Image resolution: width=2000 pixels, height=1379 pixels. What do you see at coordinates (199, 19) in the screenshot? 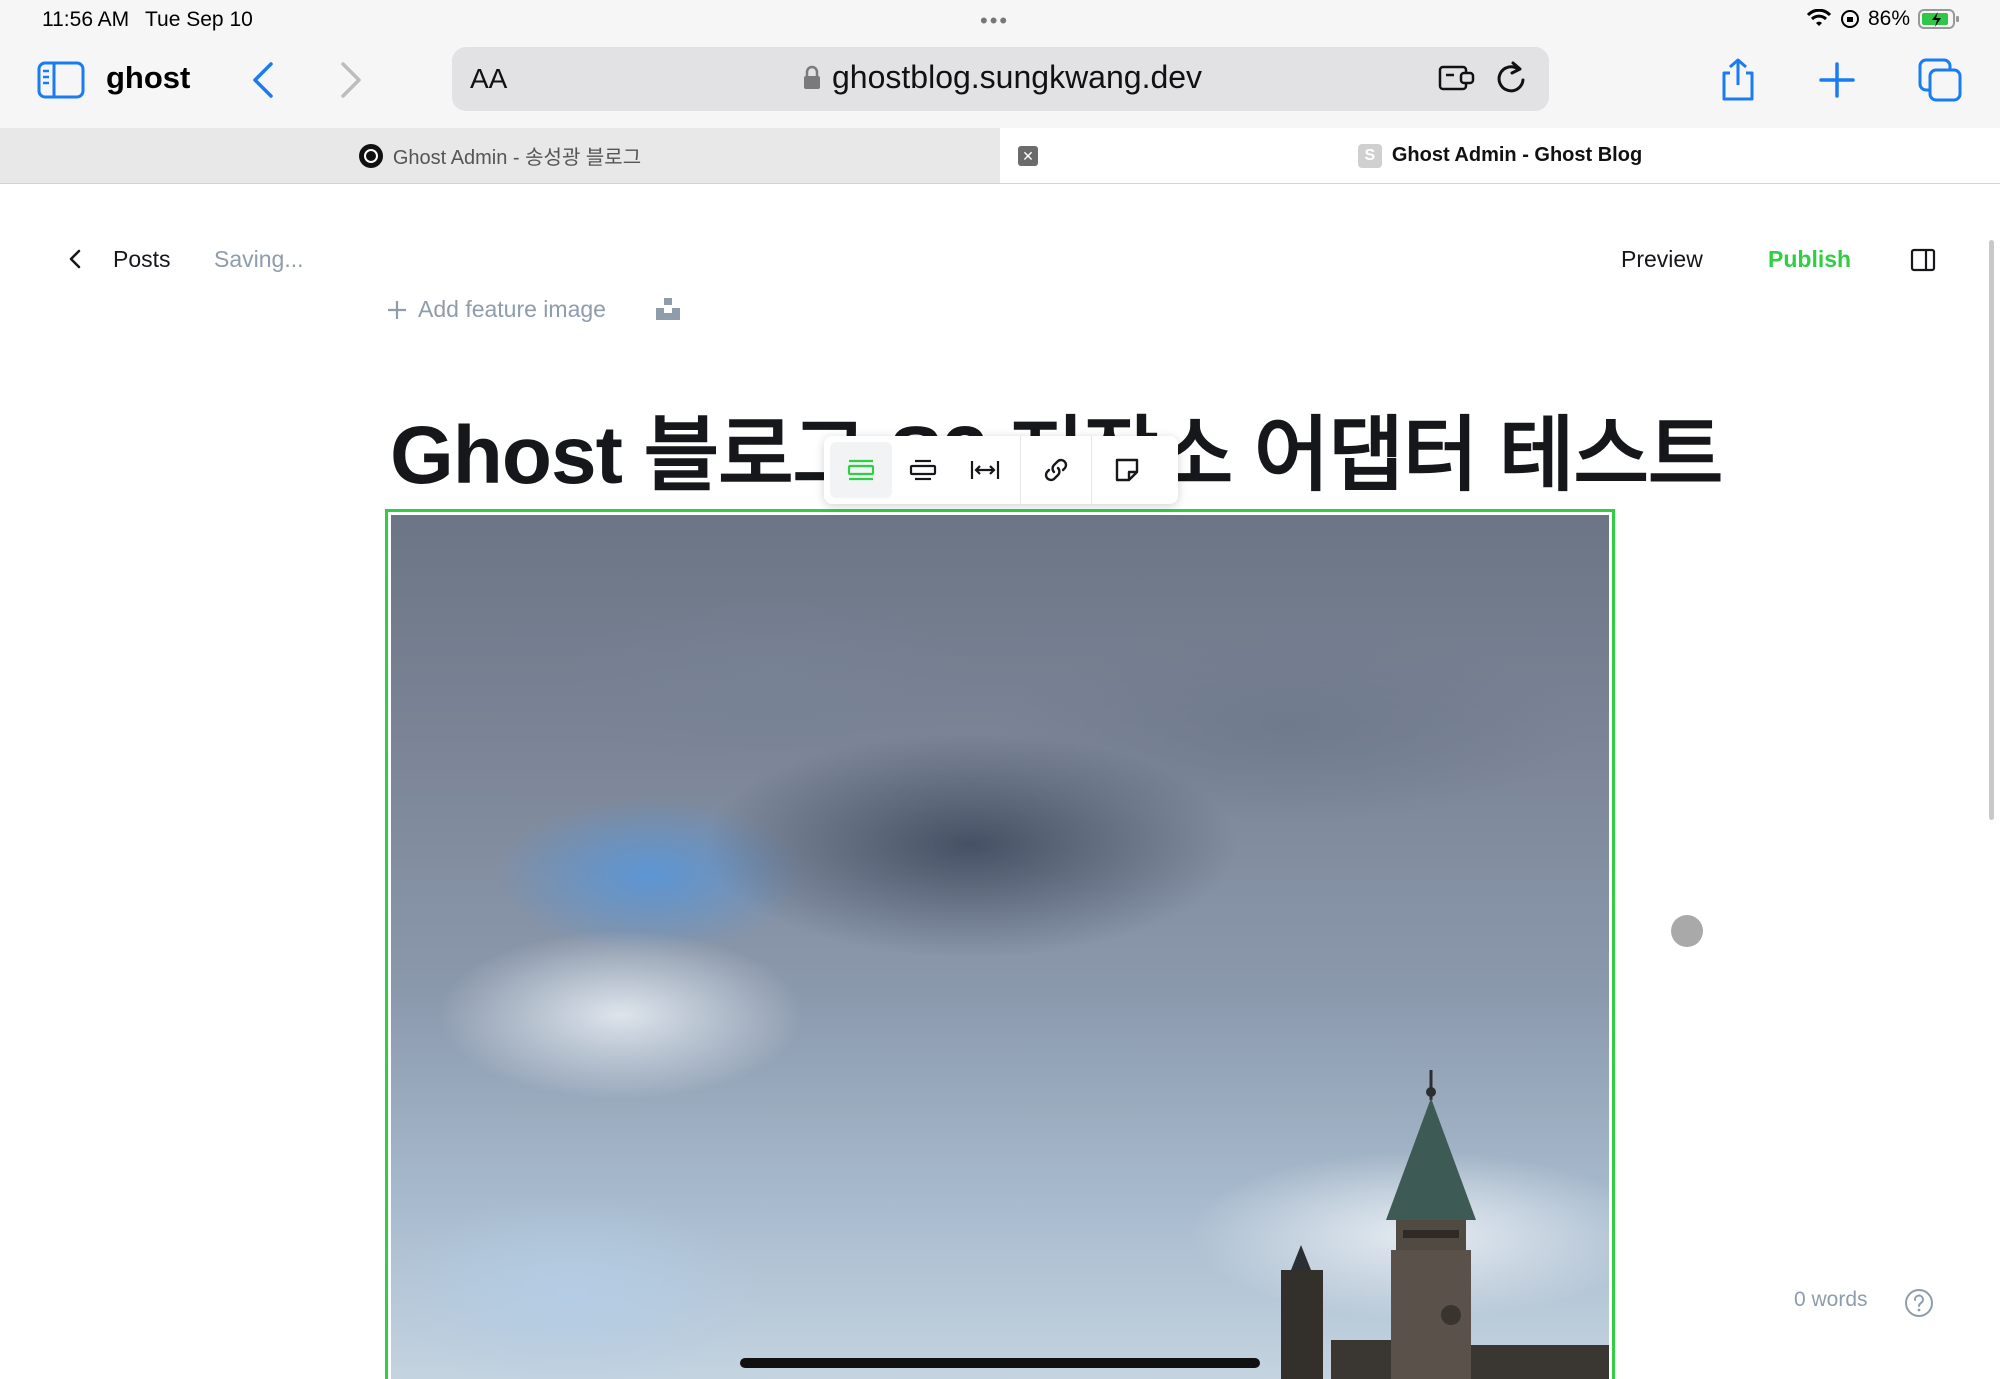
I see `status-date: Tue Sep 10` at bounding box center [199, 19].